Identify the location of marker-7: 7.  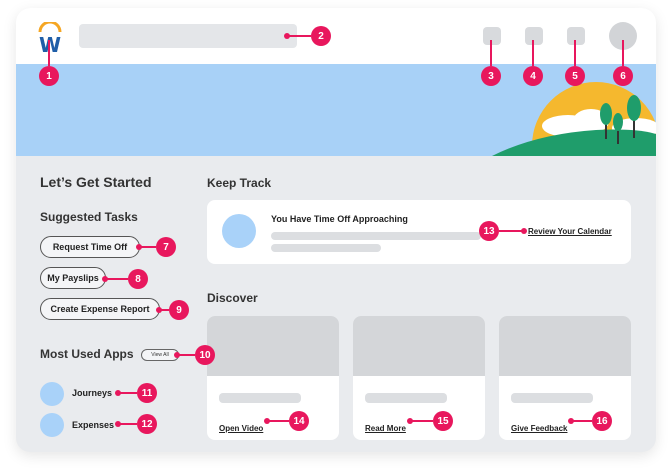
(166, 247).